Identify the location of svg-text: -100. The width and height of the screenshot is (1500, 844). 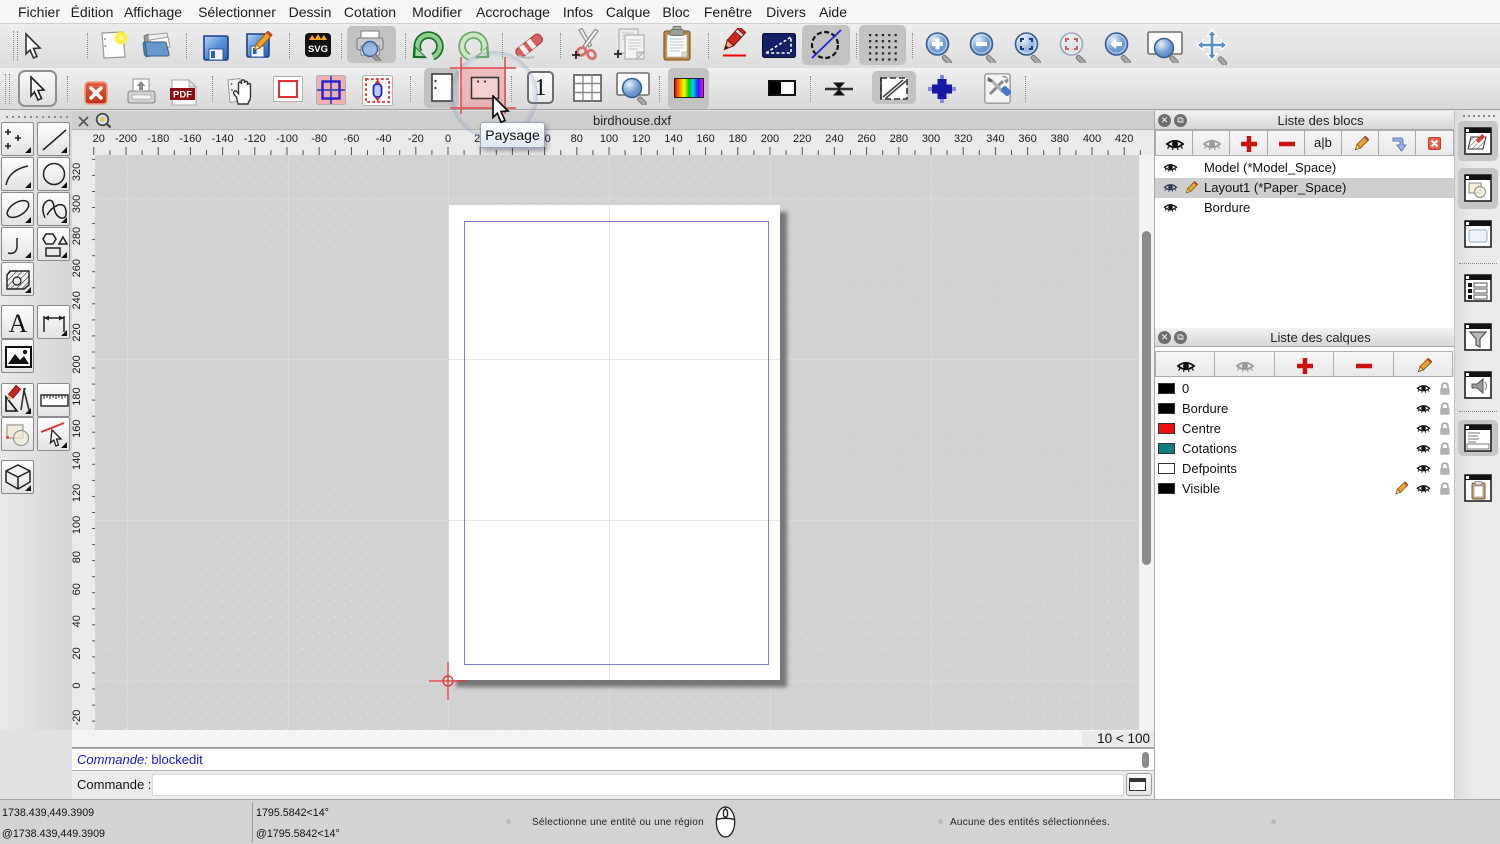
(287, 139).